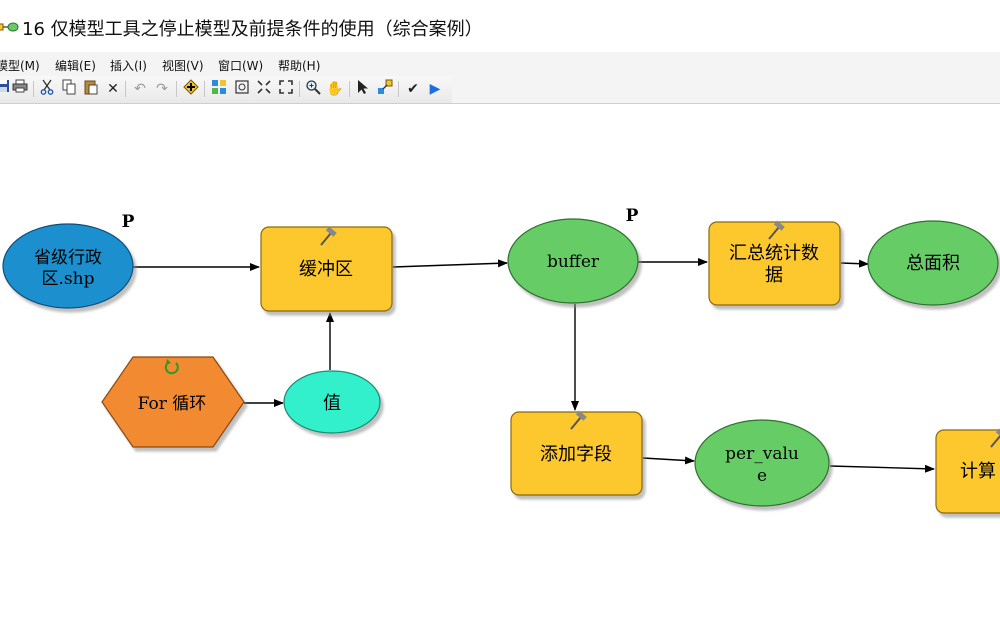  I want to click on node-buffer-tool: 缓冲区, so click(326, 269).